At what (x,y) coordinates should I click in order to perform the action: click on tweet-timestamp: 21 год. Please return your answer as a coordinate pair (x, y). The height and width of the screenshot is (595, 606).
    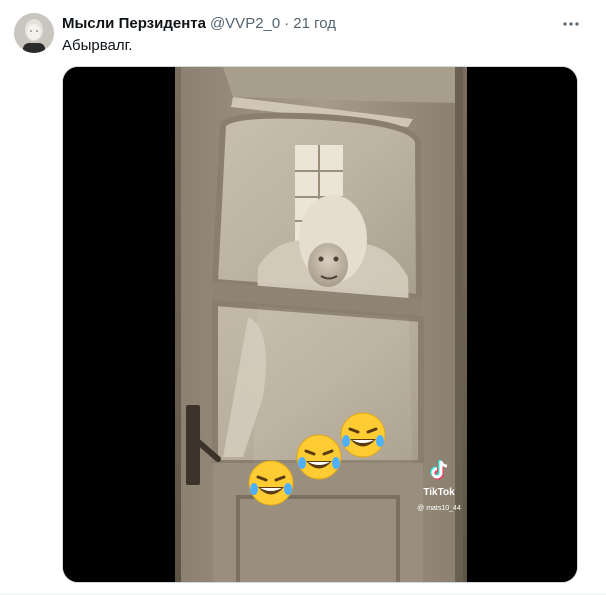
    Looking at the image, I should click on (314, 23).